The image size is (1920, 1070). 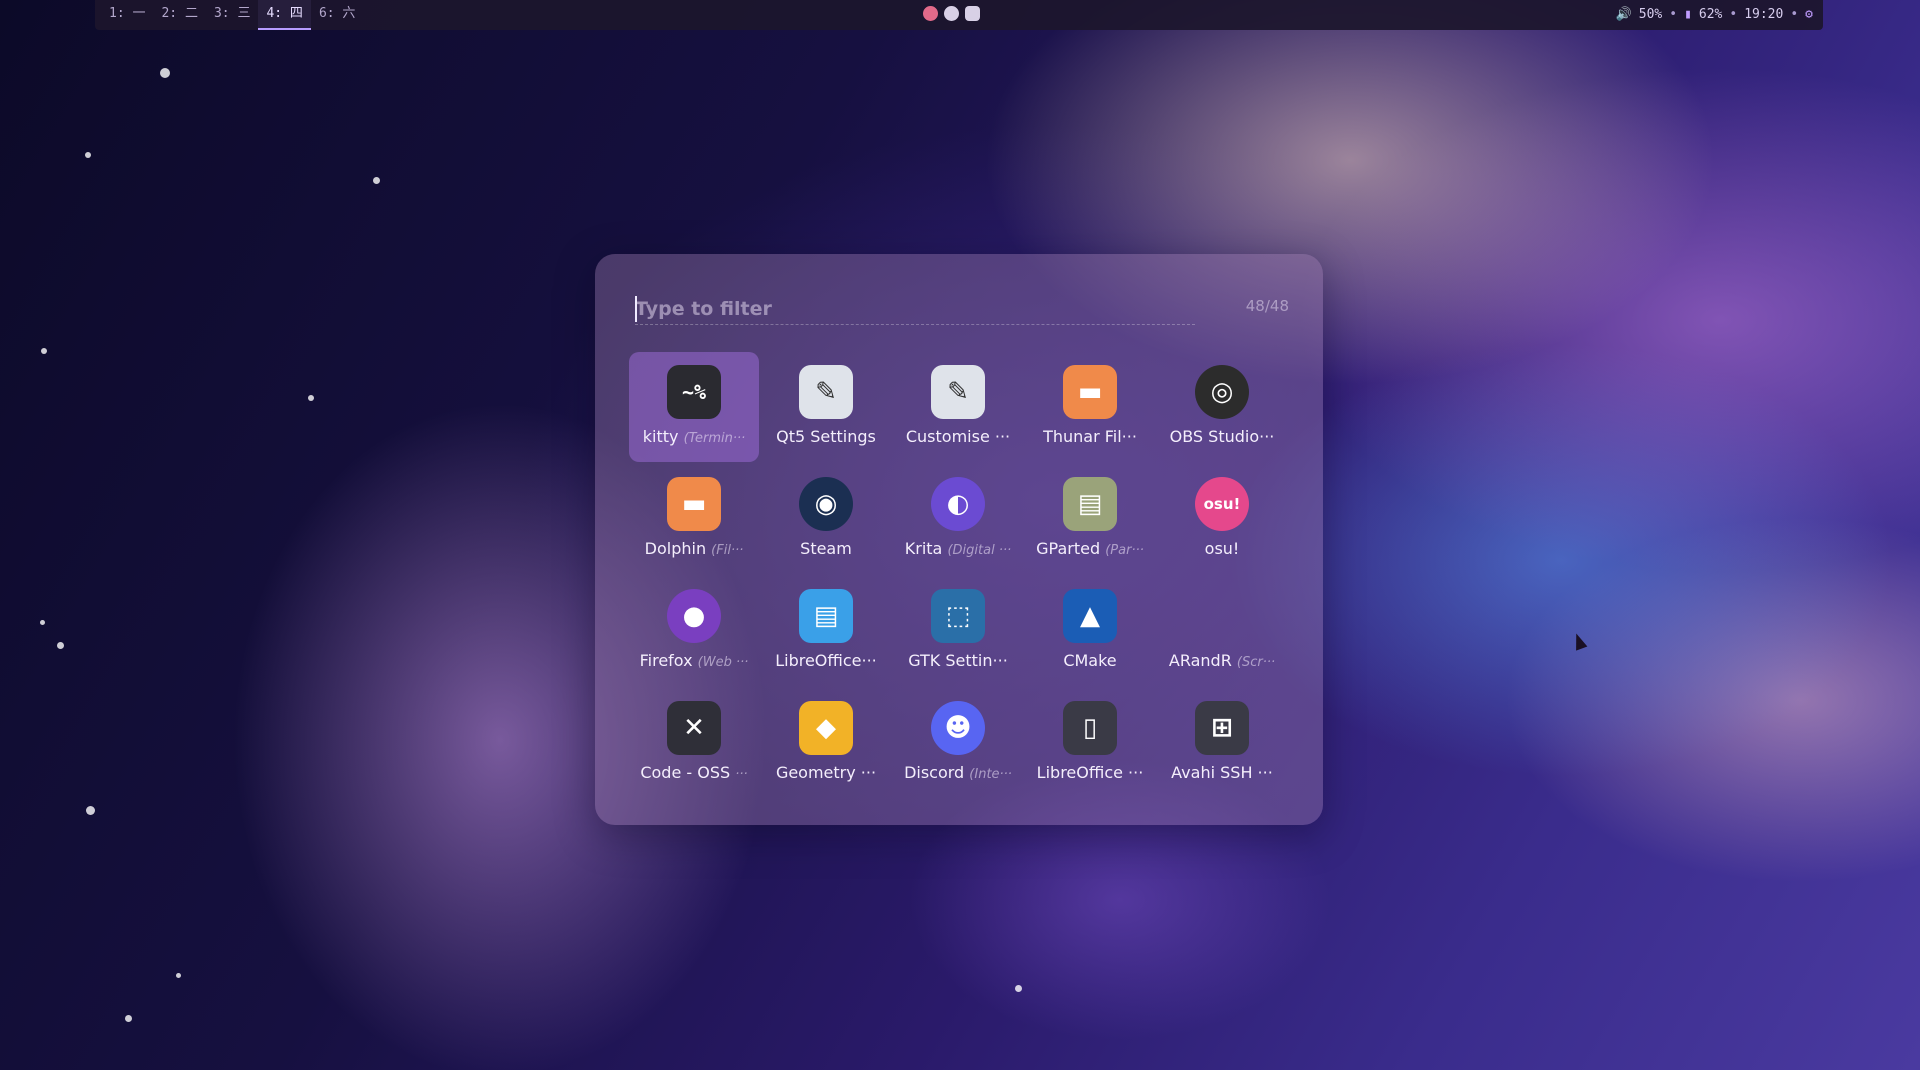 What do you see at coordinates (1090, 728) in the screenshot?
I see `libreoffice-icon: ▯` at bounding box center [1090, 728].